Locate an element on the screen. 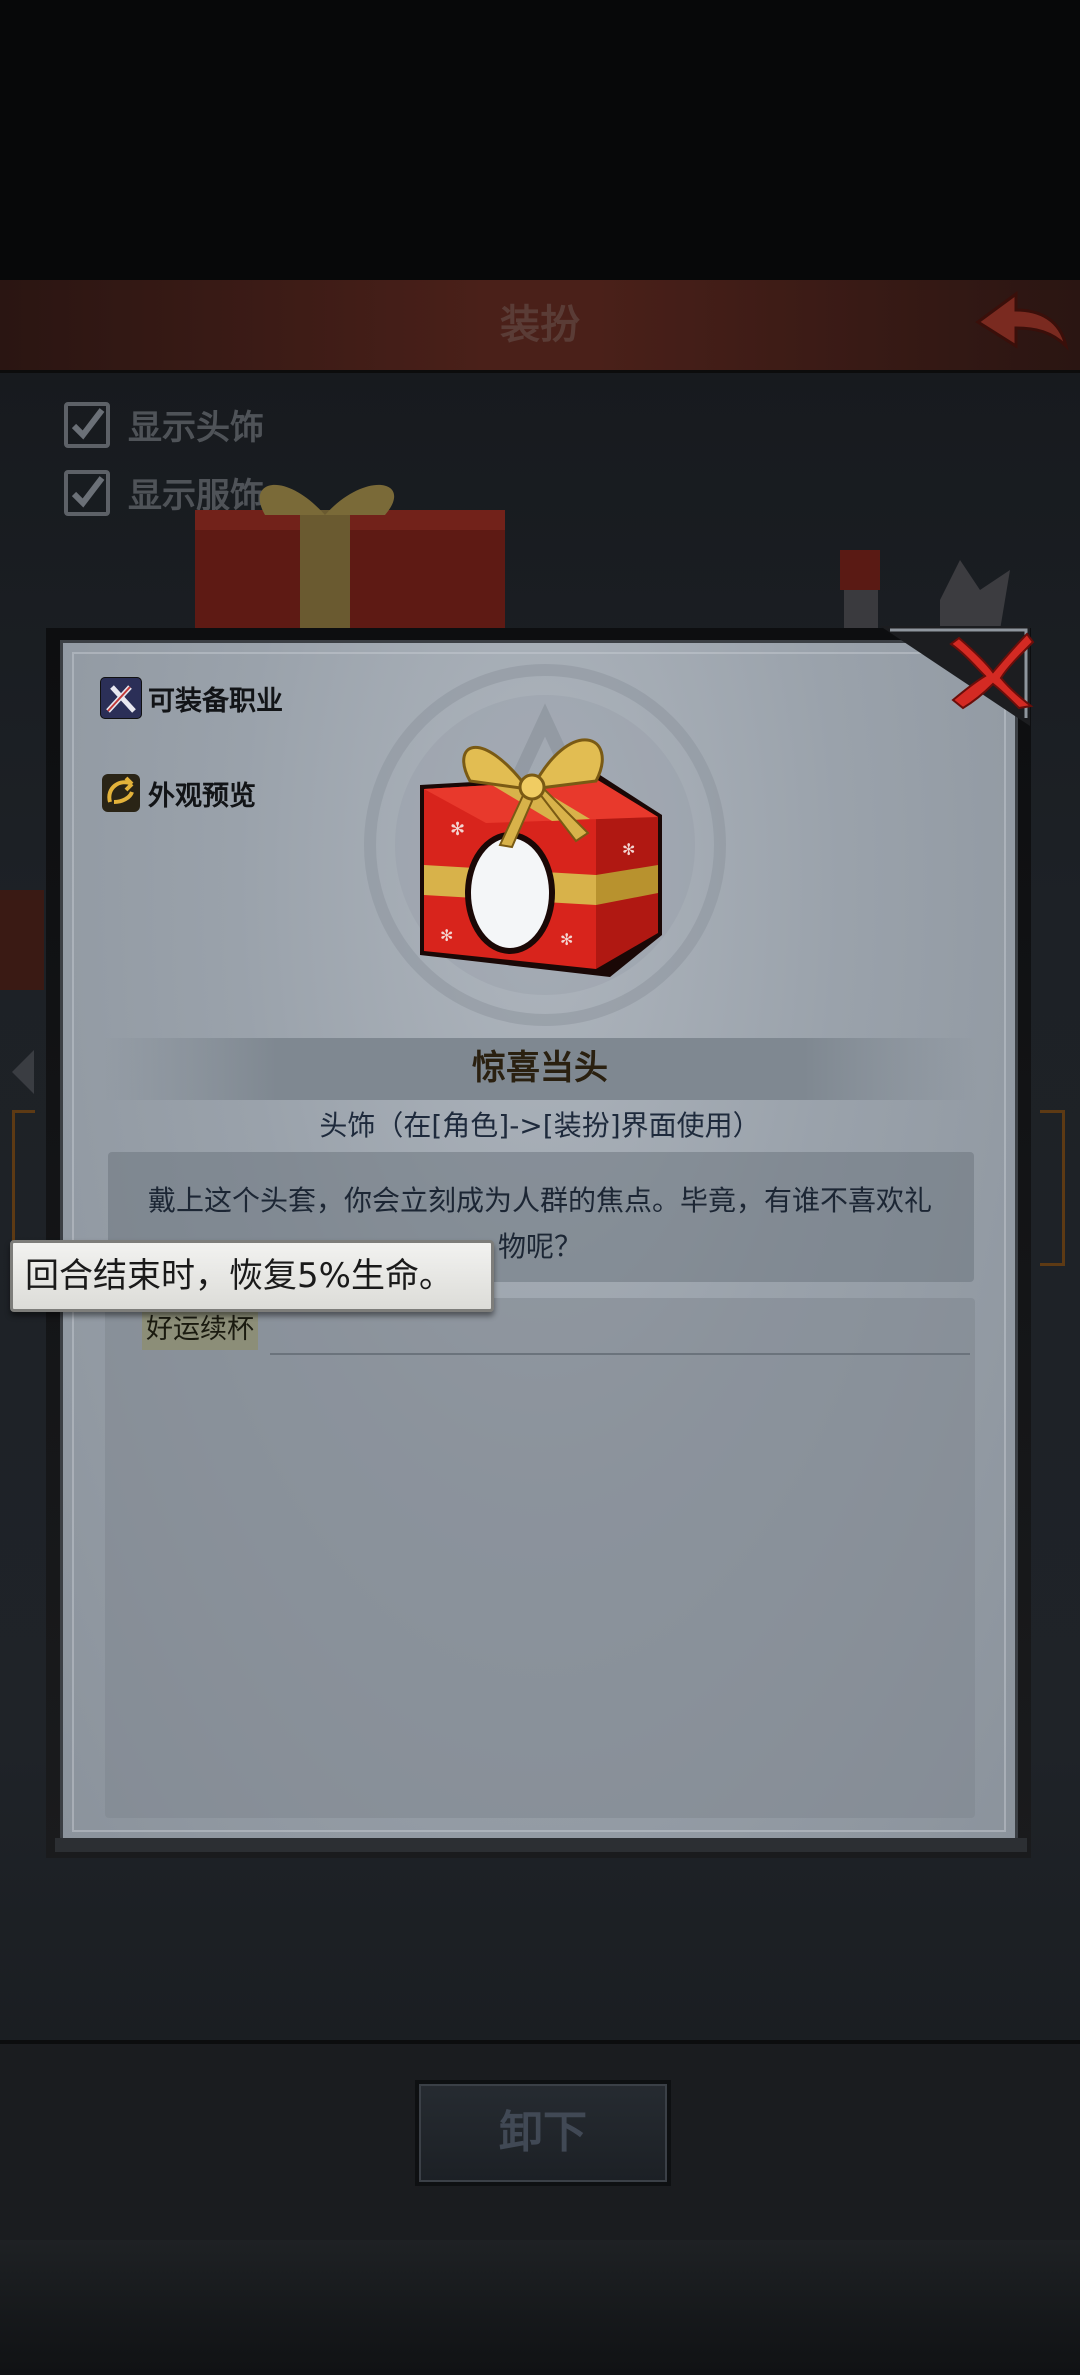  side-tab is located at coordinates (22, 940).